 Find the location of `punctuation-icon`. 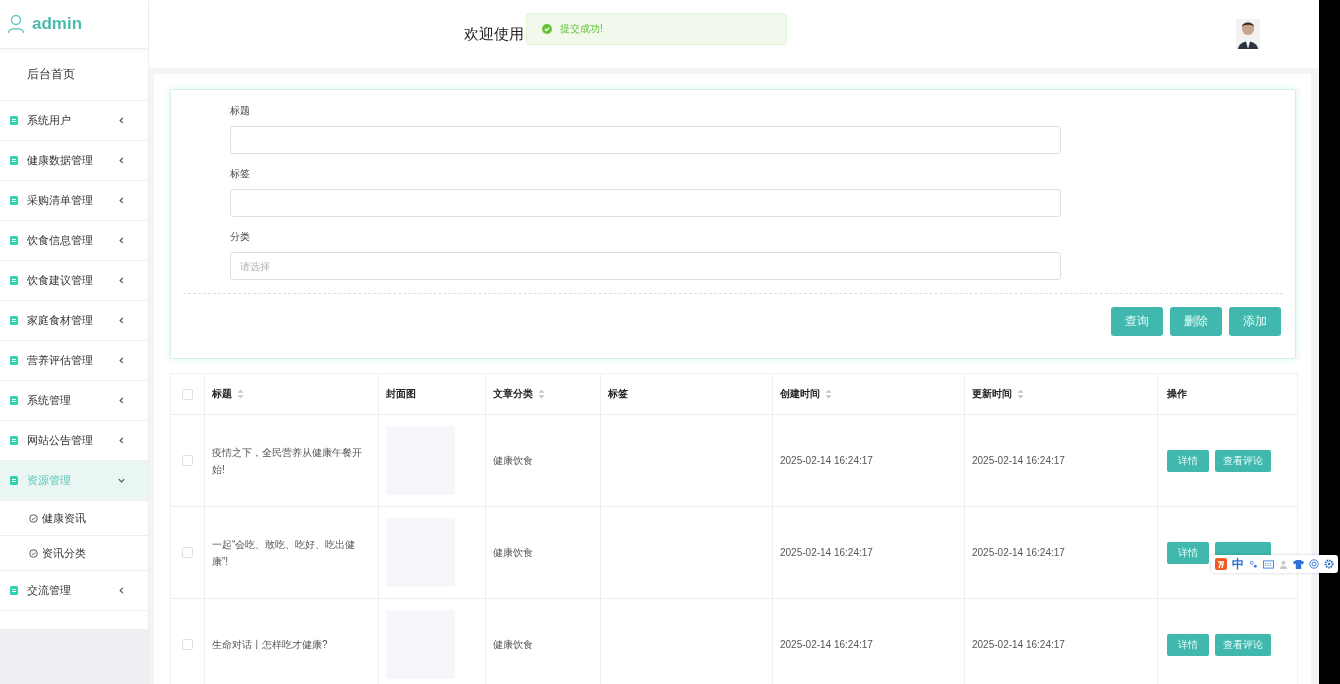

punctuation-icon is located at coordinates (1253, 564).